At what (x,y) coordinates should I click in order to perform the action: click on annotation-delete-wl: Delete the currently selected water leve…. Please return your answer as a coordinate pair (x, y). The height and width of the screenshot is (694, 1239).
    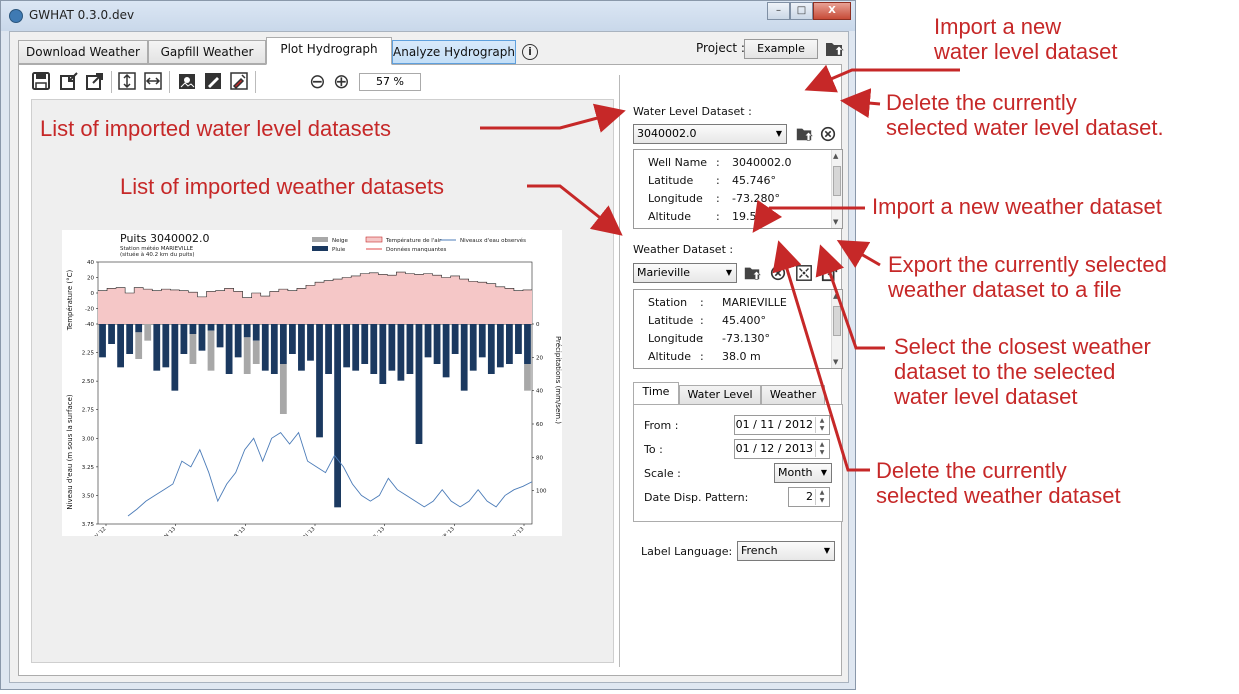
    Looking at the image, I should click on (1025, 115).